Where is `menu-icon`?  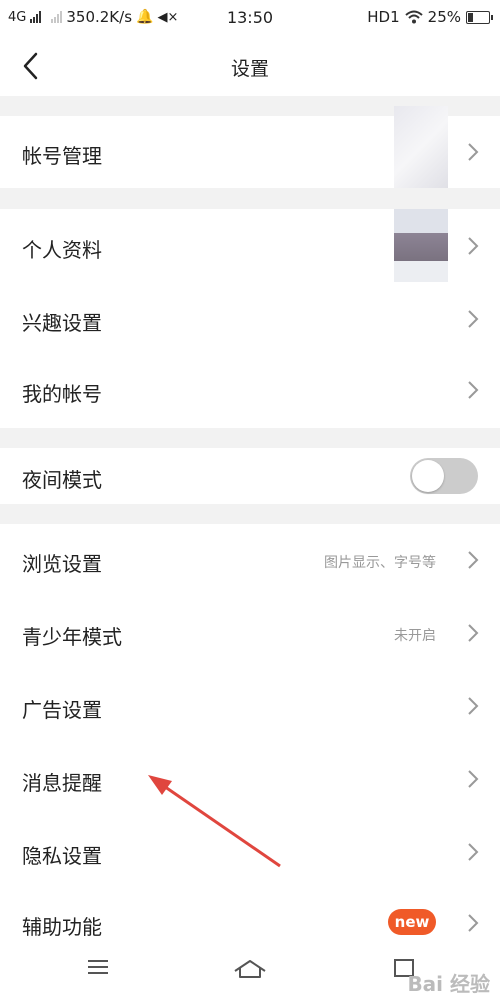
menu-icon is located at coordinates (98, 967).